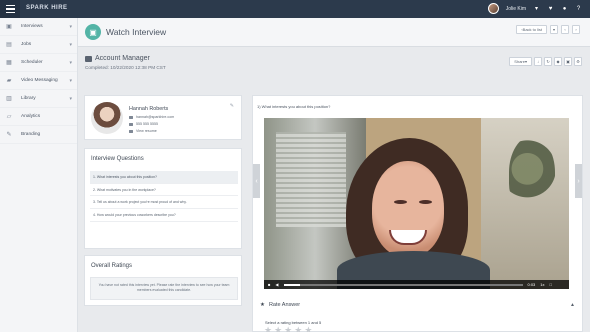 The height and width of the screenshot is (332, 590). I want to click on playback-speed: 1x, so click(542, 284).